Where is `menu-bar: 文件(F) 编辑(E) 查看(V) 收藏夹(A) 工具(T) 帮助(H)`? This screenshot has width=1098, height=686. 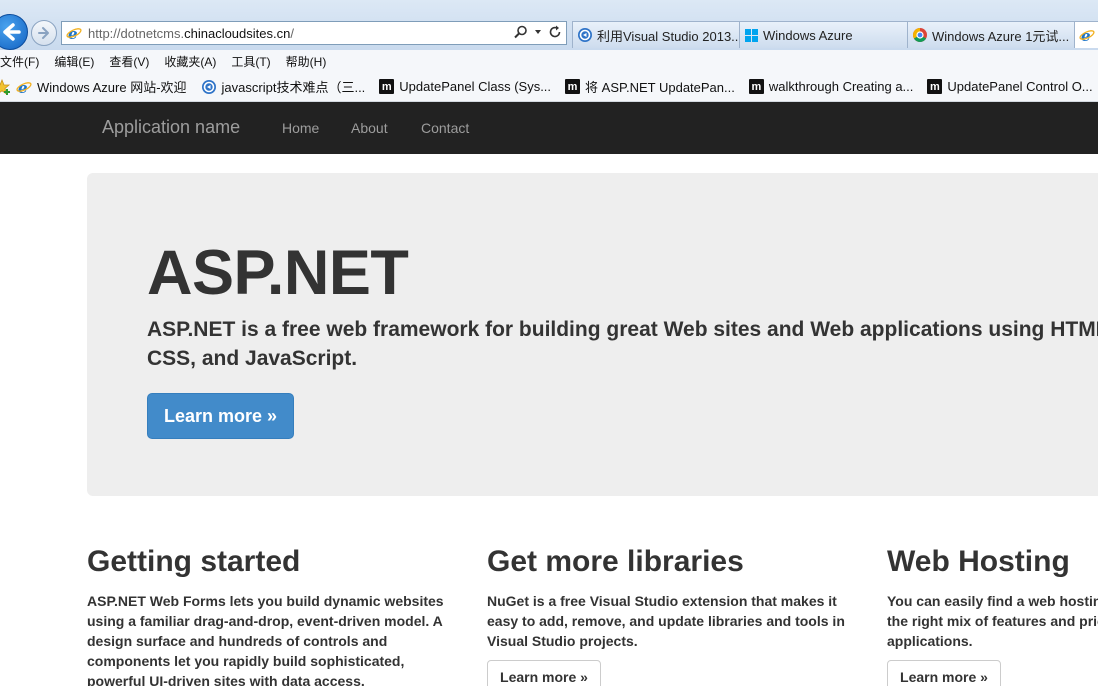 menu-bar: 文件(F) 编辑(E) 查看(V) 收藏夹(A) 工具(T) 帮助(H) is located at coordinates (549, 61).